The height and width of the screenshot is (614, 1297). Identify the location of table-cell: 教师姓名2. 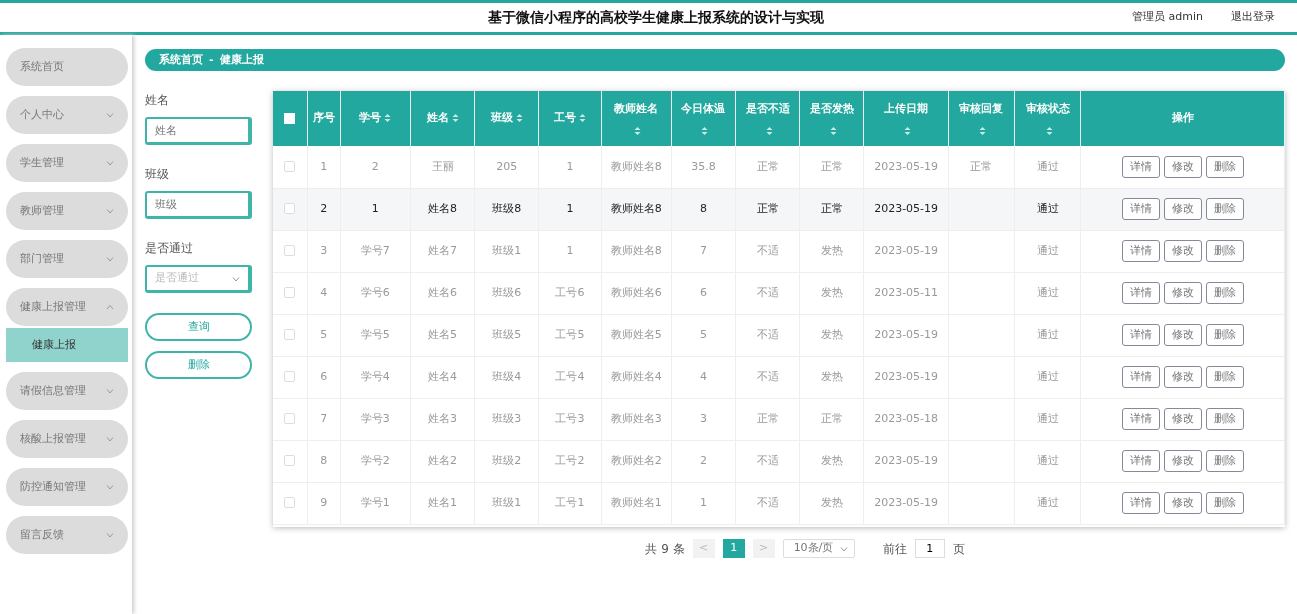
(636, 460).